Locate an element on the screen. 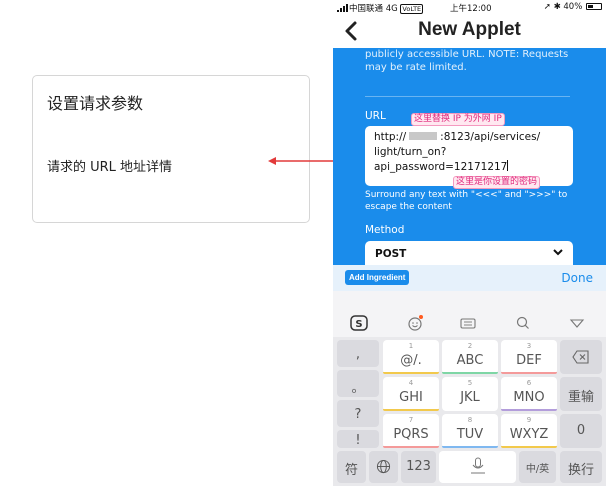 The height and width of the screenshot is (486, 606). backspace-icon is located at coordinates (580, 357).